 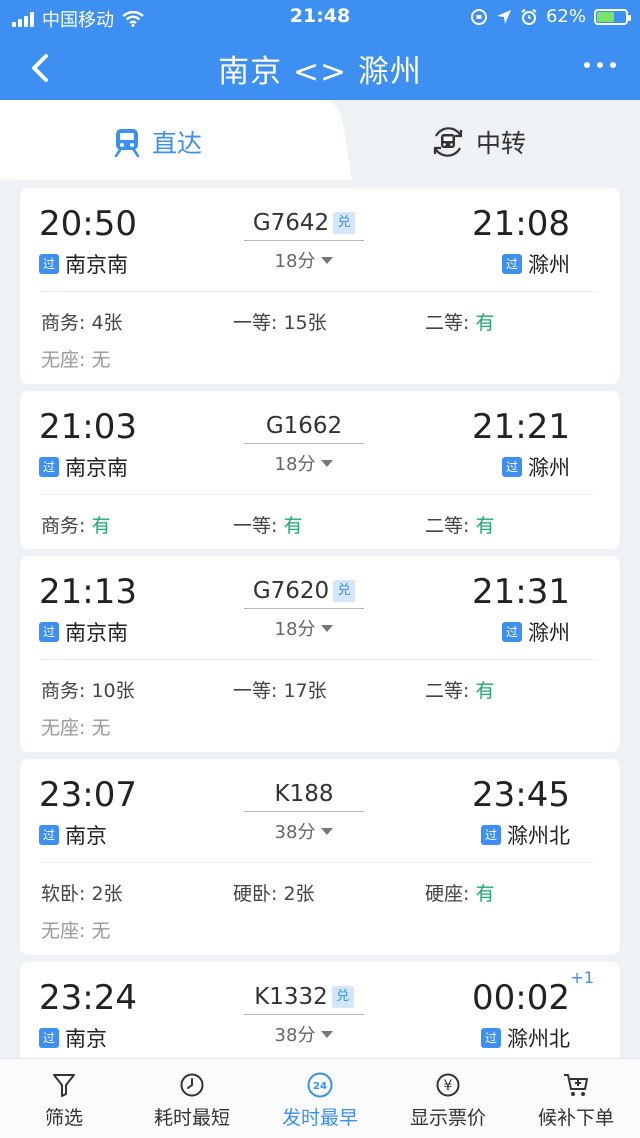 What do you see at coordinates (319, 1118) in the screenshot?
I see `earliest-departure-label: 发时最早` at bounding box center [319, 1118].